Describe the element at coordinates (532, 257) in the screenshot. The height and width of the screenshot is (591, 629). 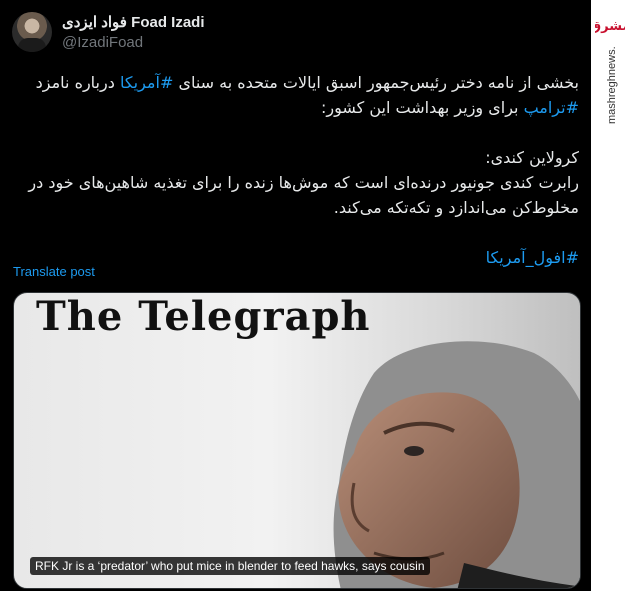
I see `hashtag-decline: #افول_آمریکا` at that location.